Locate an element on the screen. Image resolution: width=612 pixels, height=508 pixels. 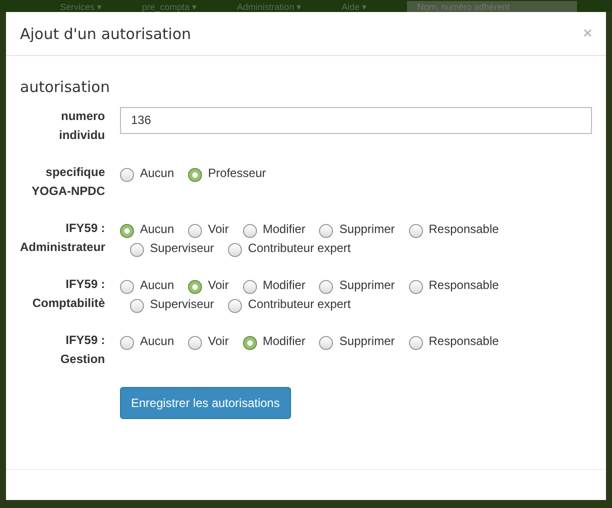
number-input-field: 136 is located at coordinates (356, 120).